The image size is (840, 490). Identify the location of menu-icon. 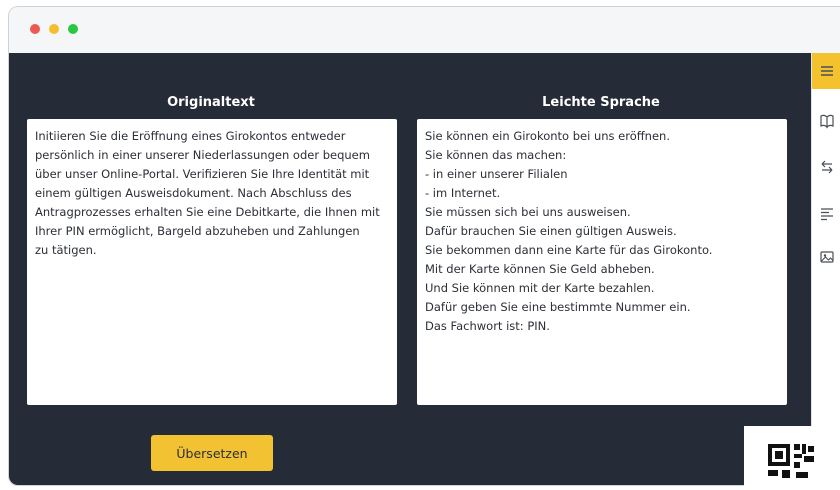
(827, 71).